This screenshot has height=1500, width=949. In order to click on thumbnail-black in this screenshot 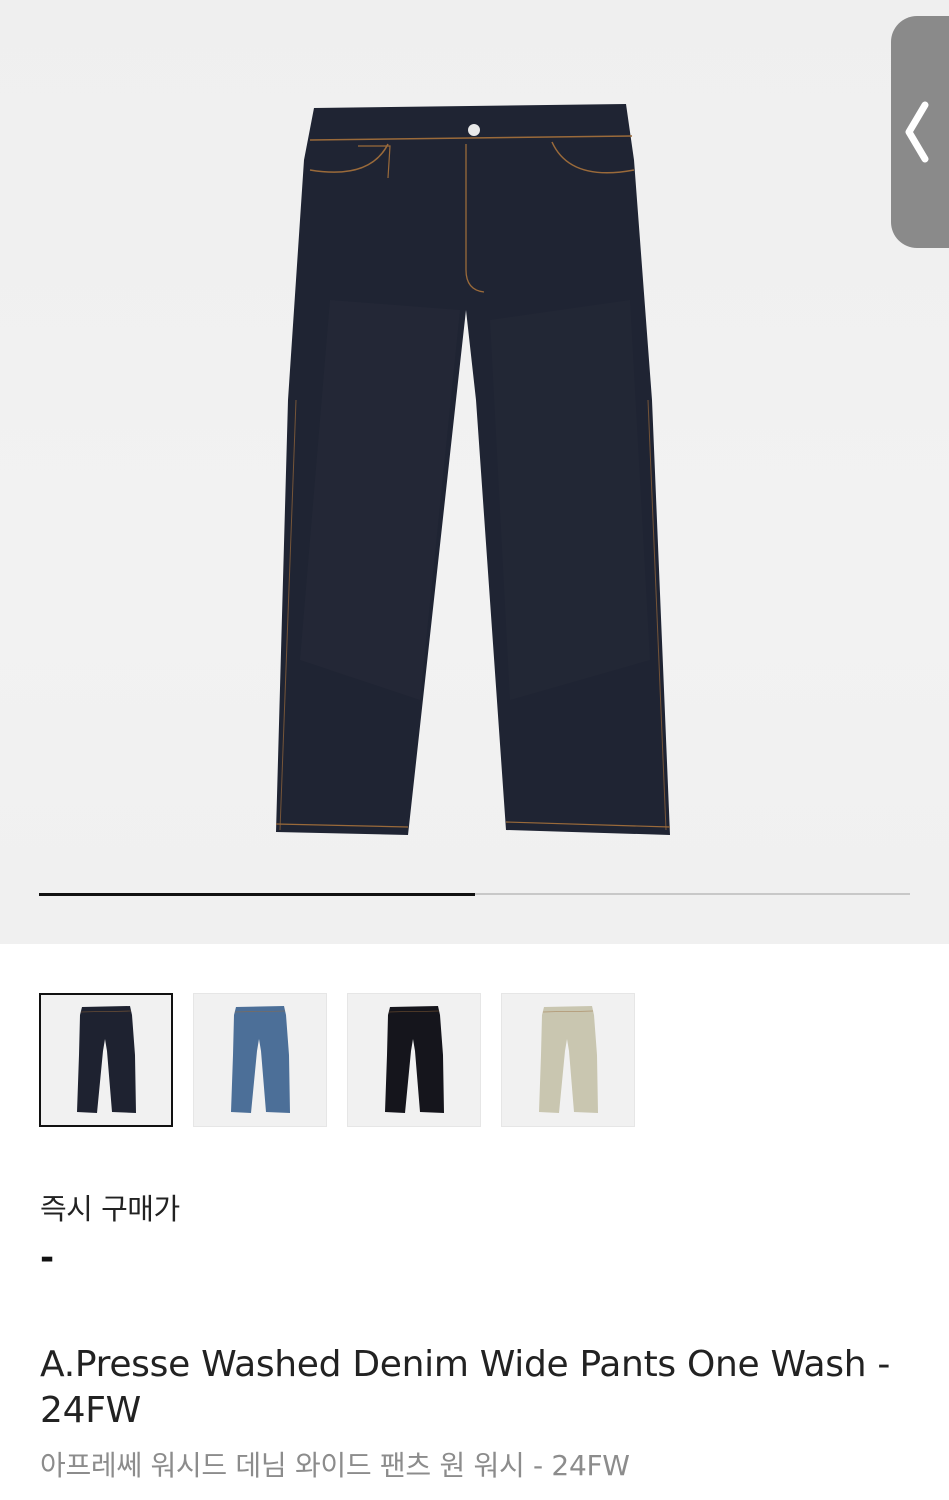, I will do `click(414, 1060)`.